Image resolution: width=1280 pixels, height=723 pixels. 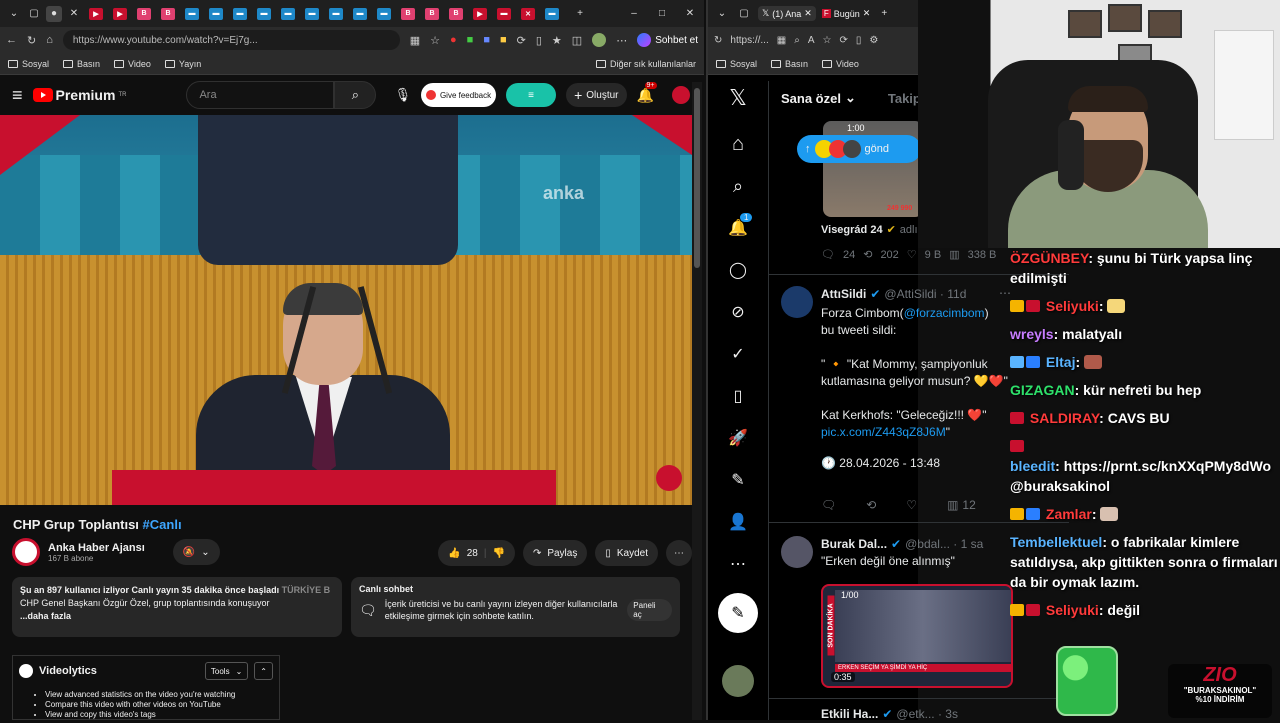 I want to click on bookmark-folder: Basın, so click(x=789, y=64).